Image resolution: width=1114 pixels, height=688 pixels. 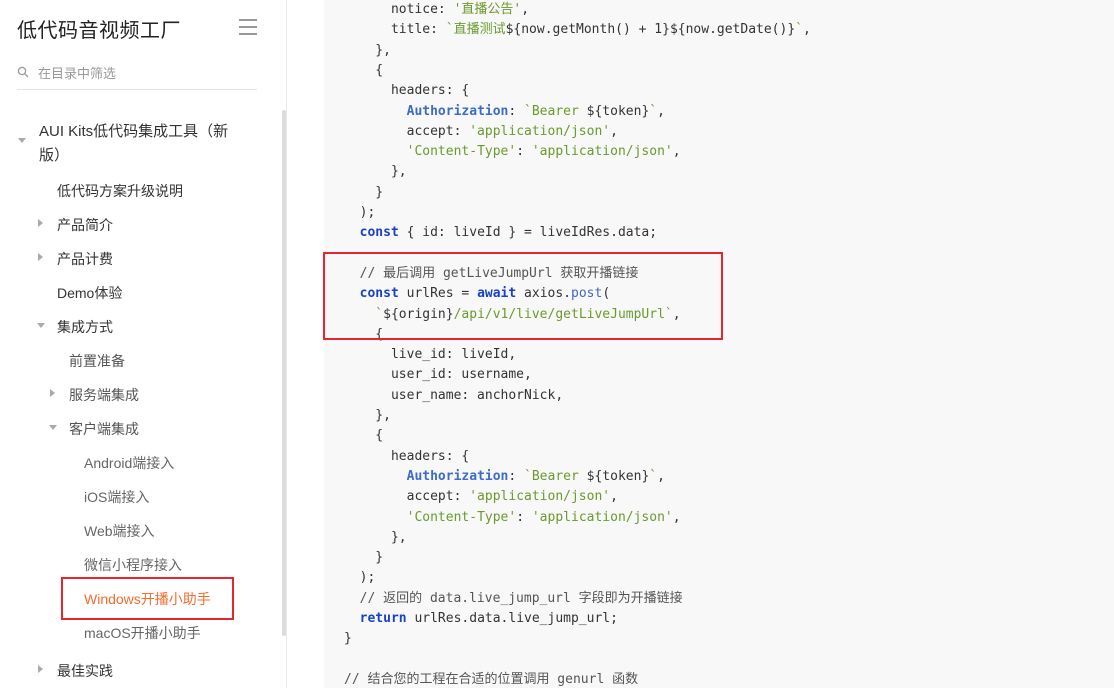 I want to click on nav-item-label: macOS开播小助手, so click(x=142, y=633).